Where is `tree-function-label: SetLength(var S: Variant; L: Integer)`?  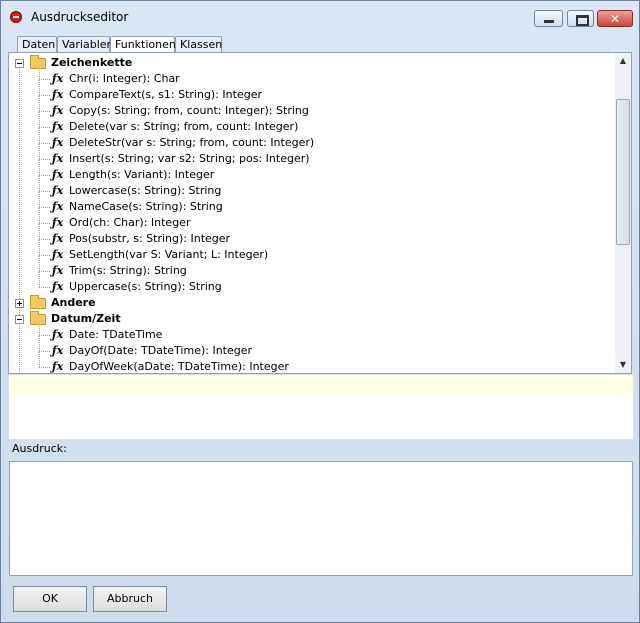 tree-function-label: SetLength(var S: Variant; L: Integer) is located at coordinates (169, 254).